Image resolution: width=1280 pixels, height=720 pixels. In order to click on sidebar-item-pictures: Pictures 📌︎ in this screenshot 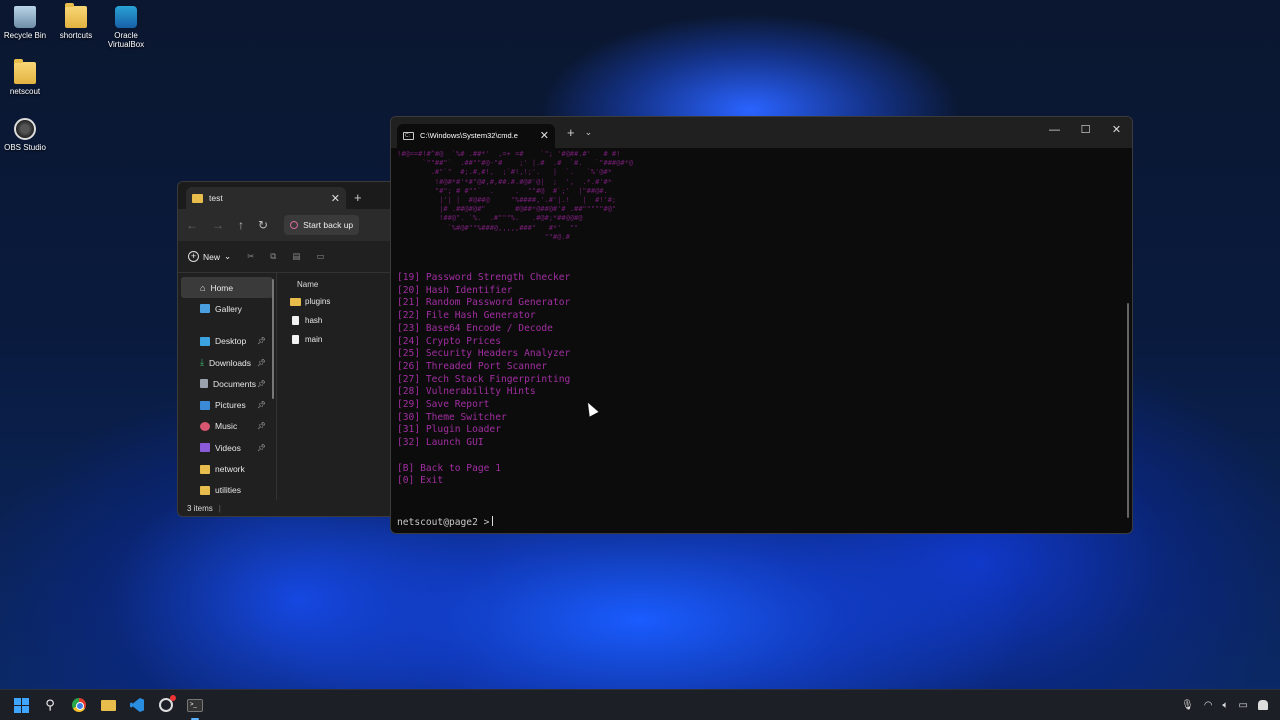, I will do `click(227, 404)`.